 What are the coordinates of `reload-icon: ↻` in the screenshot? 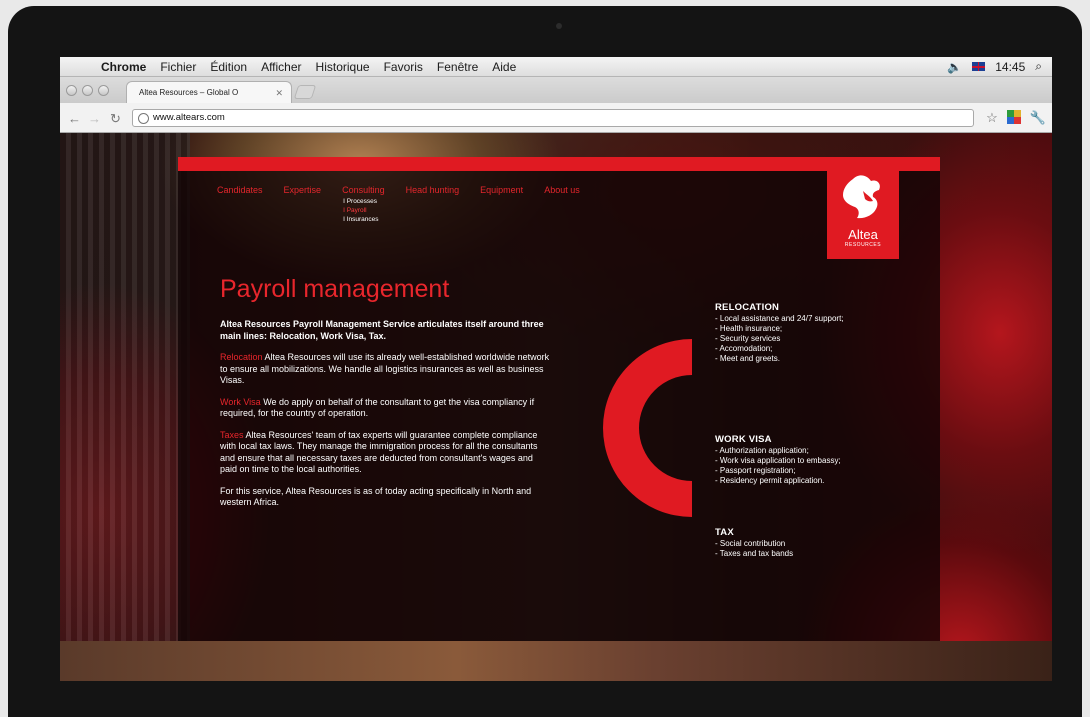 It's located at (115, 119).